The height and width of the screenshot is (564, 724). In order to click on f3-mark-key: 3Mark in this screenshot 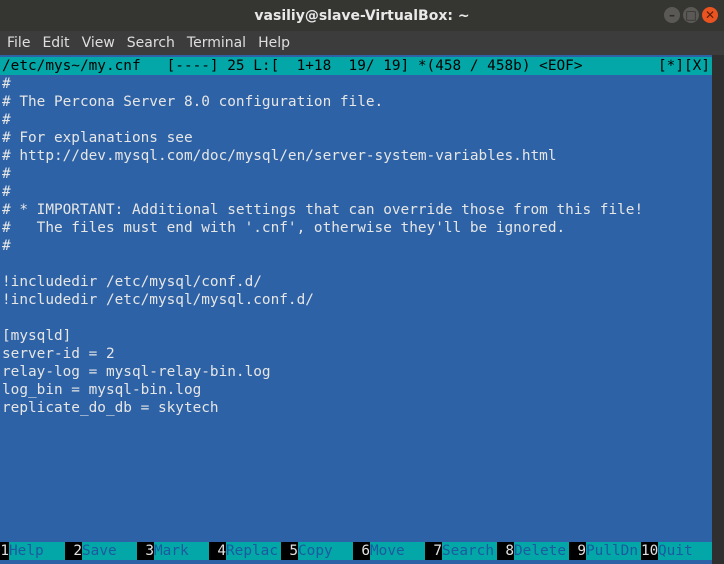, I will do `click(163, 551)`.